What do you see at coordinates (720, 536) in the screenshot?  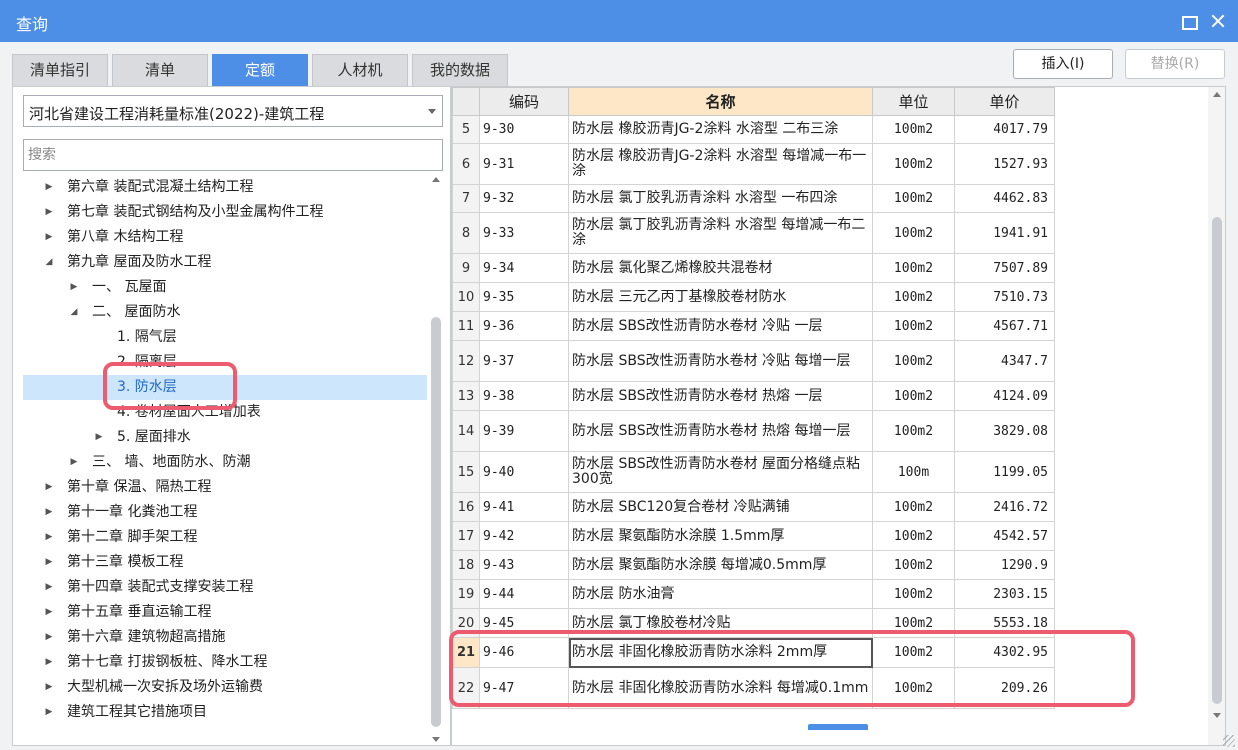 I see `name-cell: 防水层 聚氨酯防水涂膜 1.5mm厚` at bounding box center [720, 536].